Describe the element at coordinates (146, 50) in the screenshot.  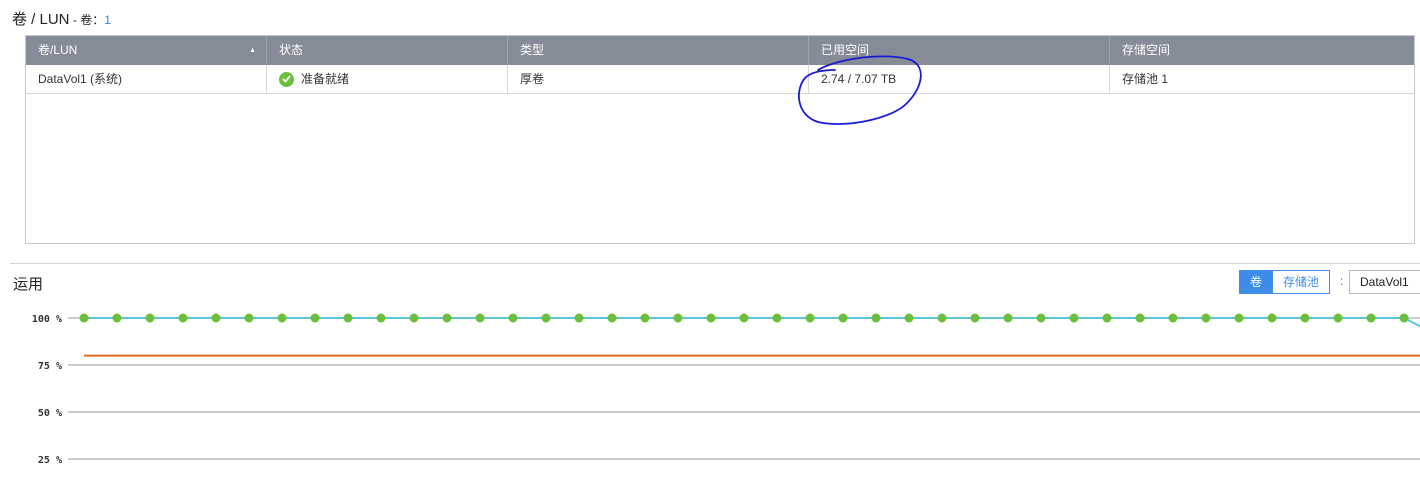
I see `column-header-volume: 卷/LUN ▲` at that location.